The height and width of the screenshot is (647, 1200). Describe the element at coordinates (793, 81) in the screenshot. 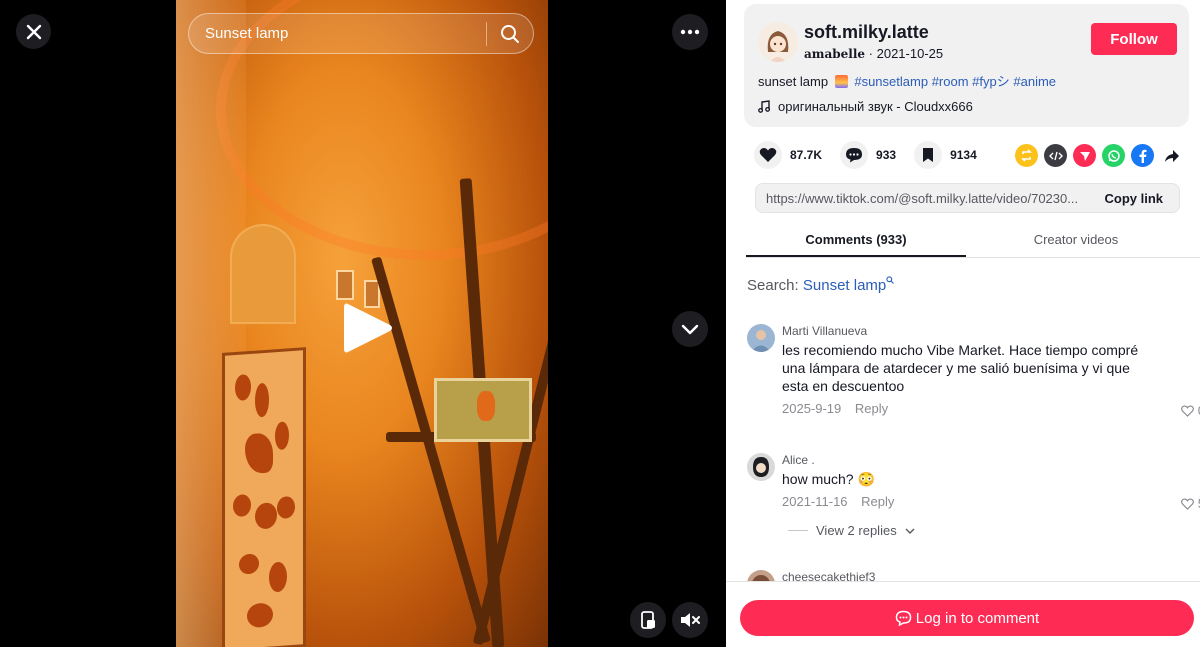

I see `description-text: sunset lamp` at that location.